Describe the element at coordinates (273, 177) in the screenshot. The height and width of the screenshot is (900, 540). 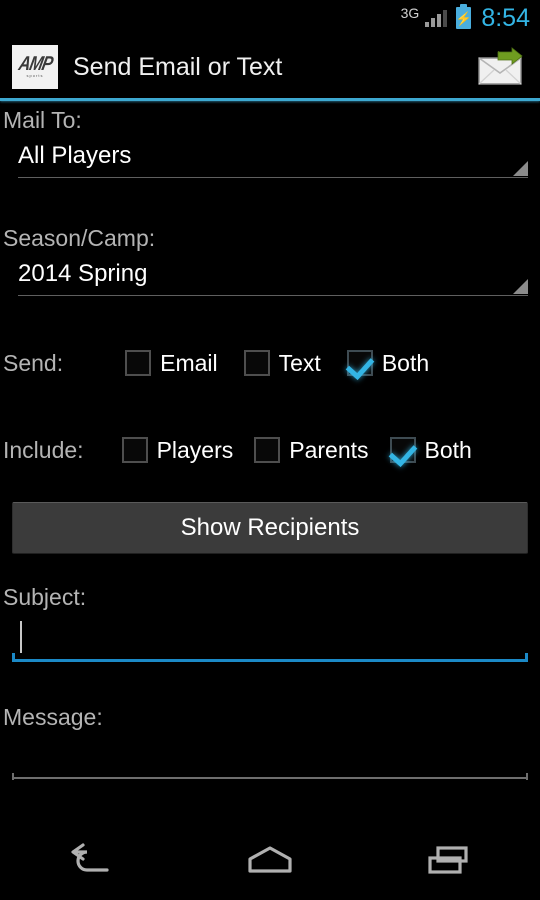
I see `mail-to-underline` at that location.